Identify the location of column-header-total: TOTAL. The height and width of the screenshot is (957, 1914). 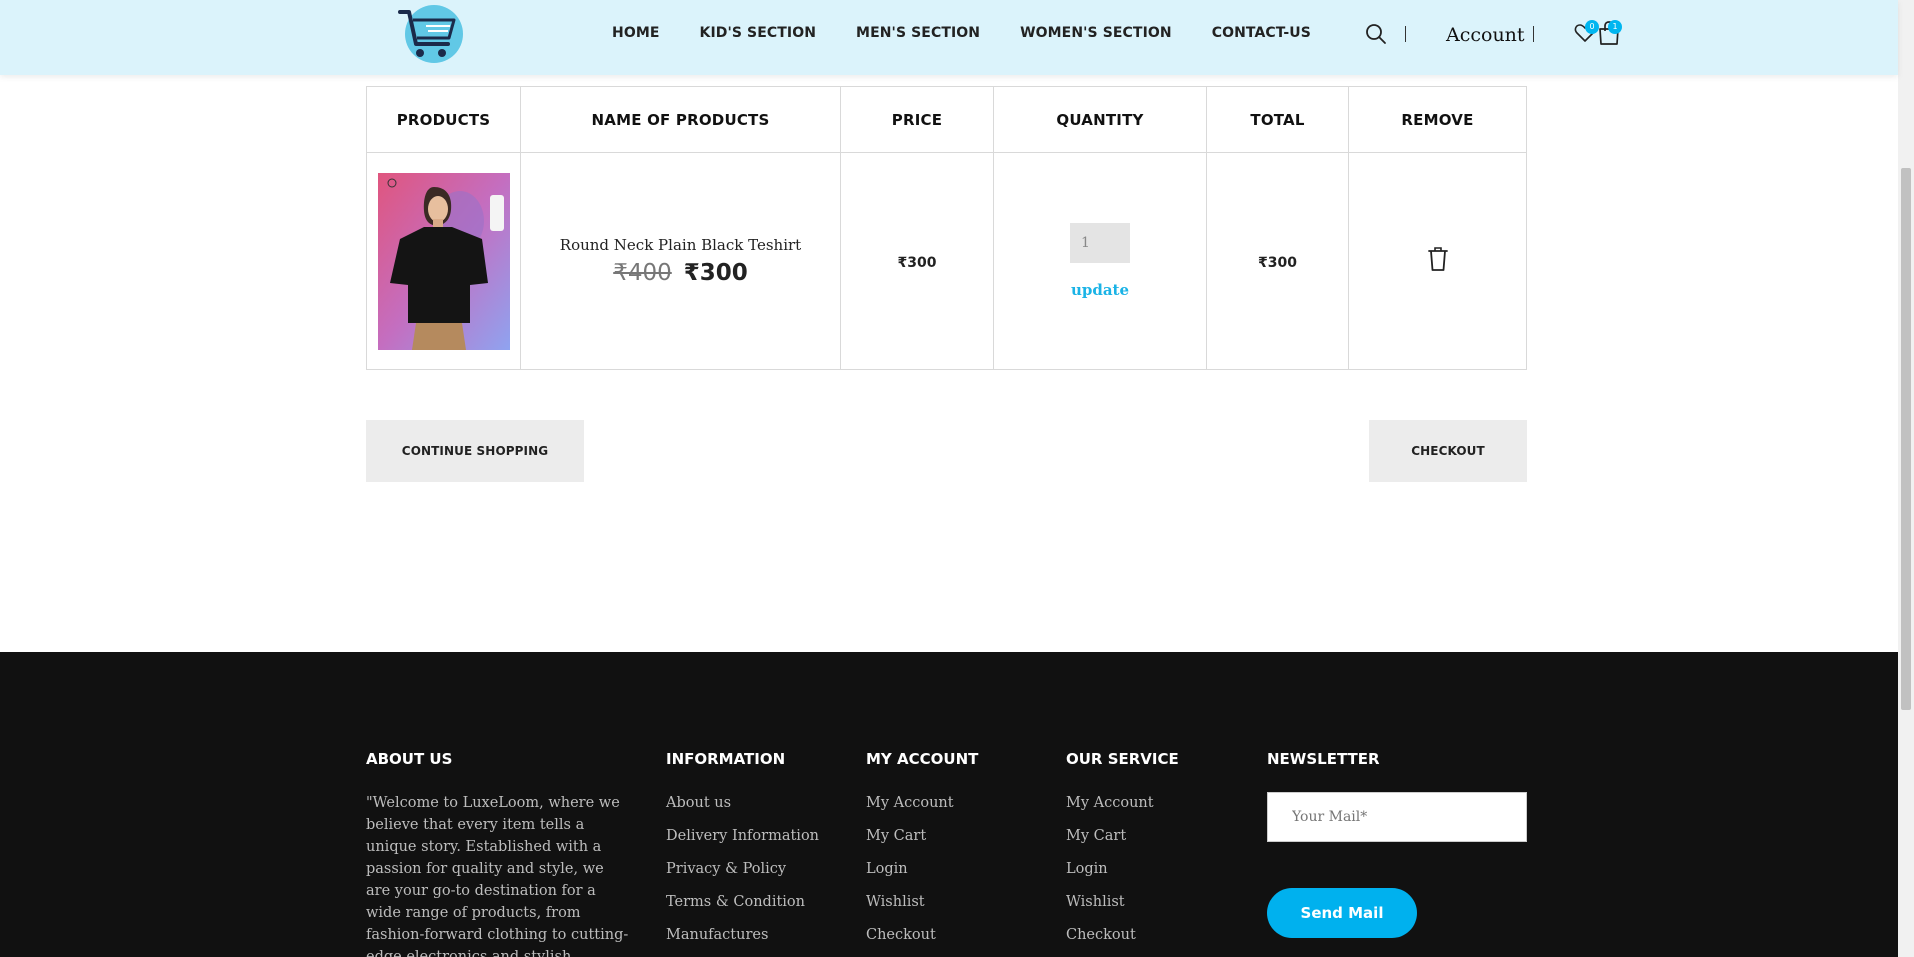
(1277, 119).